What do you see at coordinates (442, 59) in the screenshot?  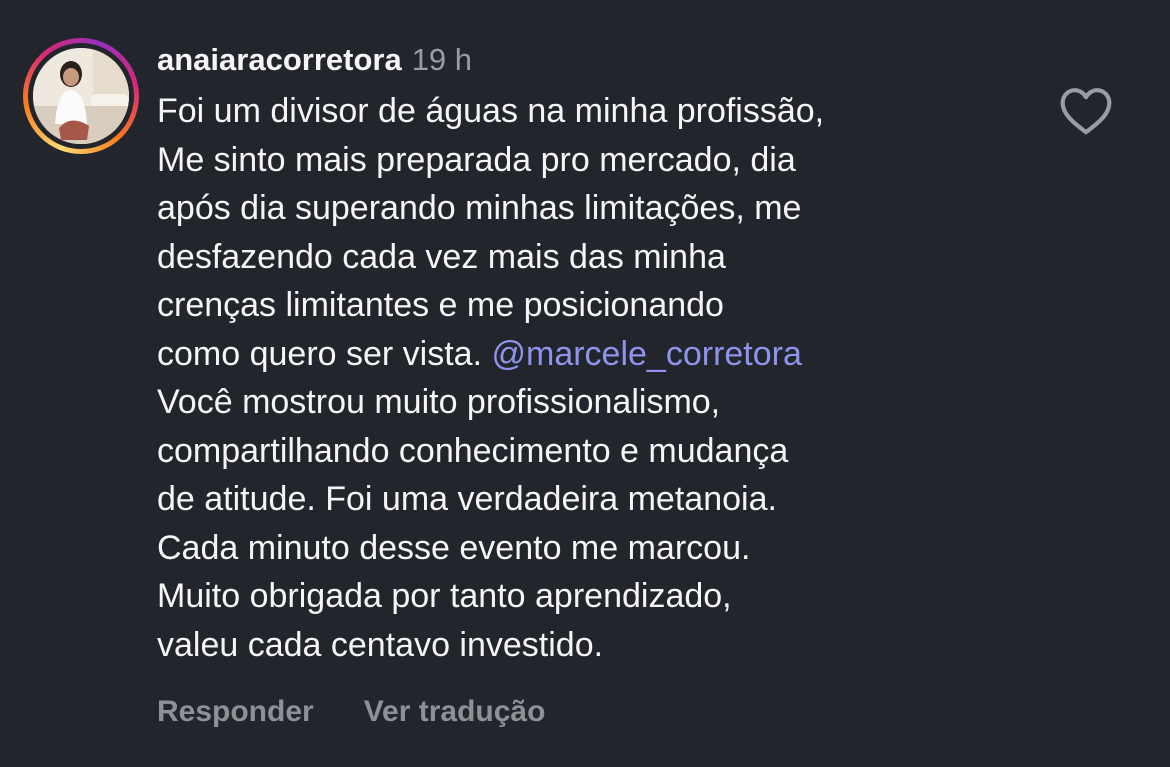 I see `timestamp: 19 h` at bounding box center [442, 59].